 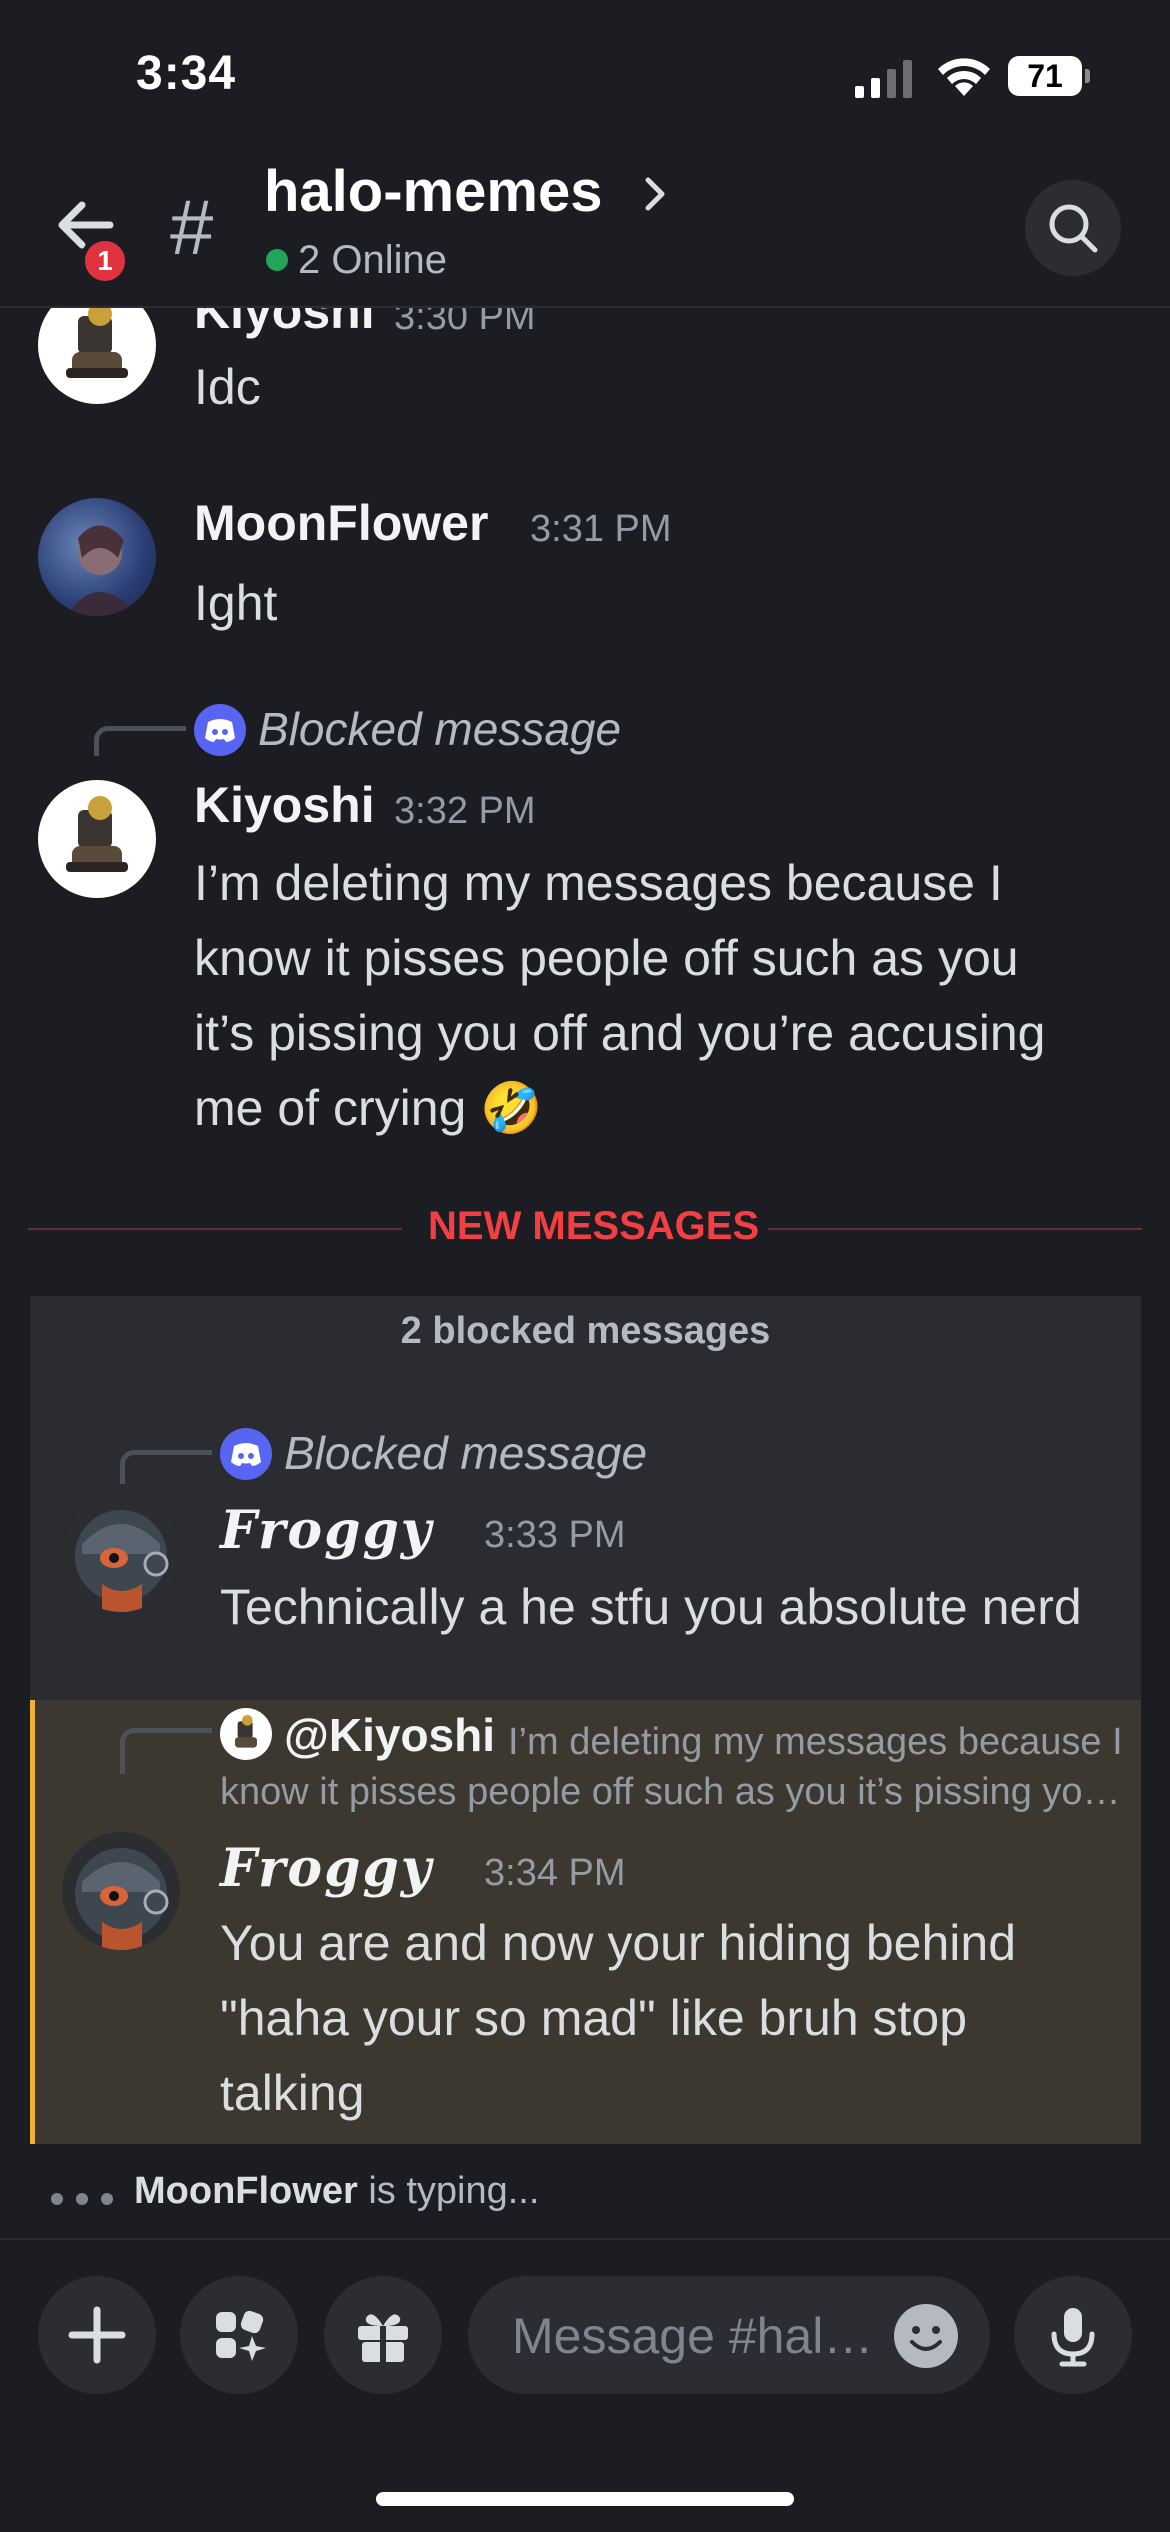 What do you see at coordinates (594, 1226) in the screenshot?
I see `new-messages-label: NEW MESSAGES` at bounding box center [594, 1226].